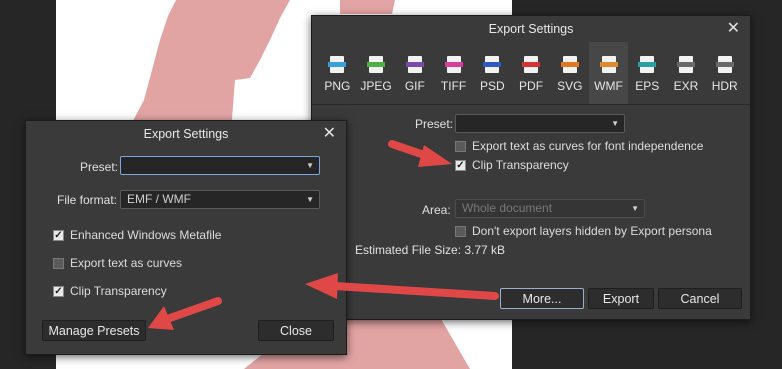  What do you see at coordinates (185, 313) in the screenshot?
I see `arrow-to-manage-presets` at bounding box center [185, 313].